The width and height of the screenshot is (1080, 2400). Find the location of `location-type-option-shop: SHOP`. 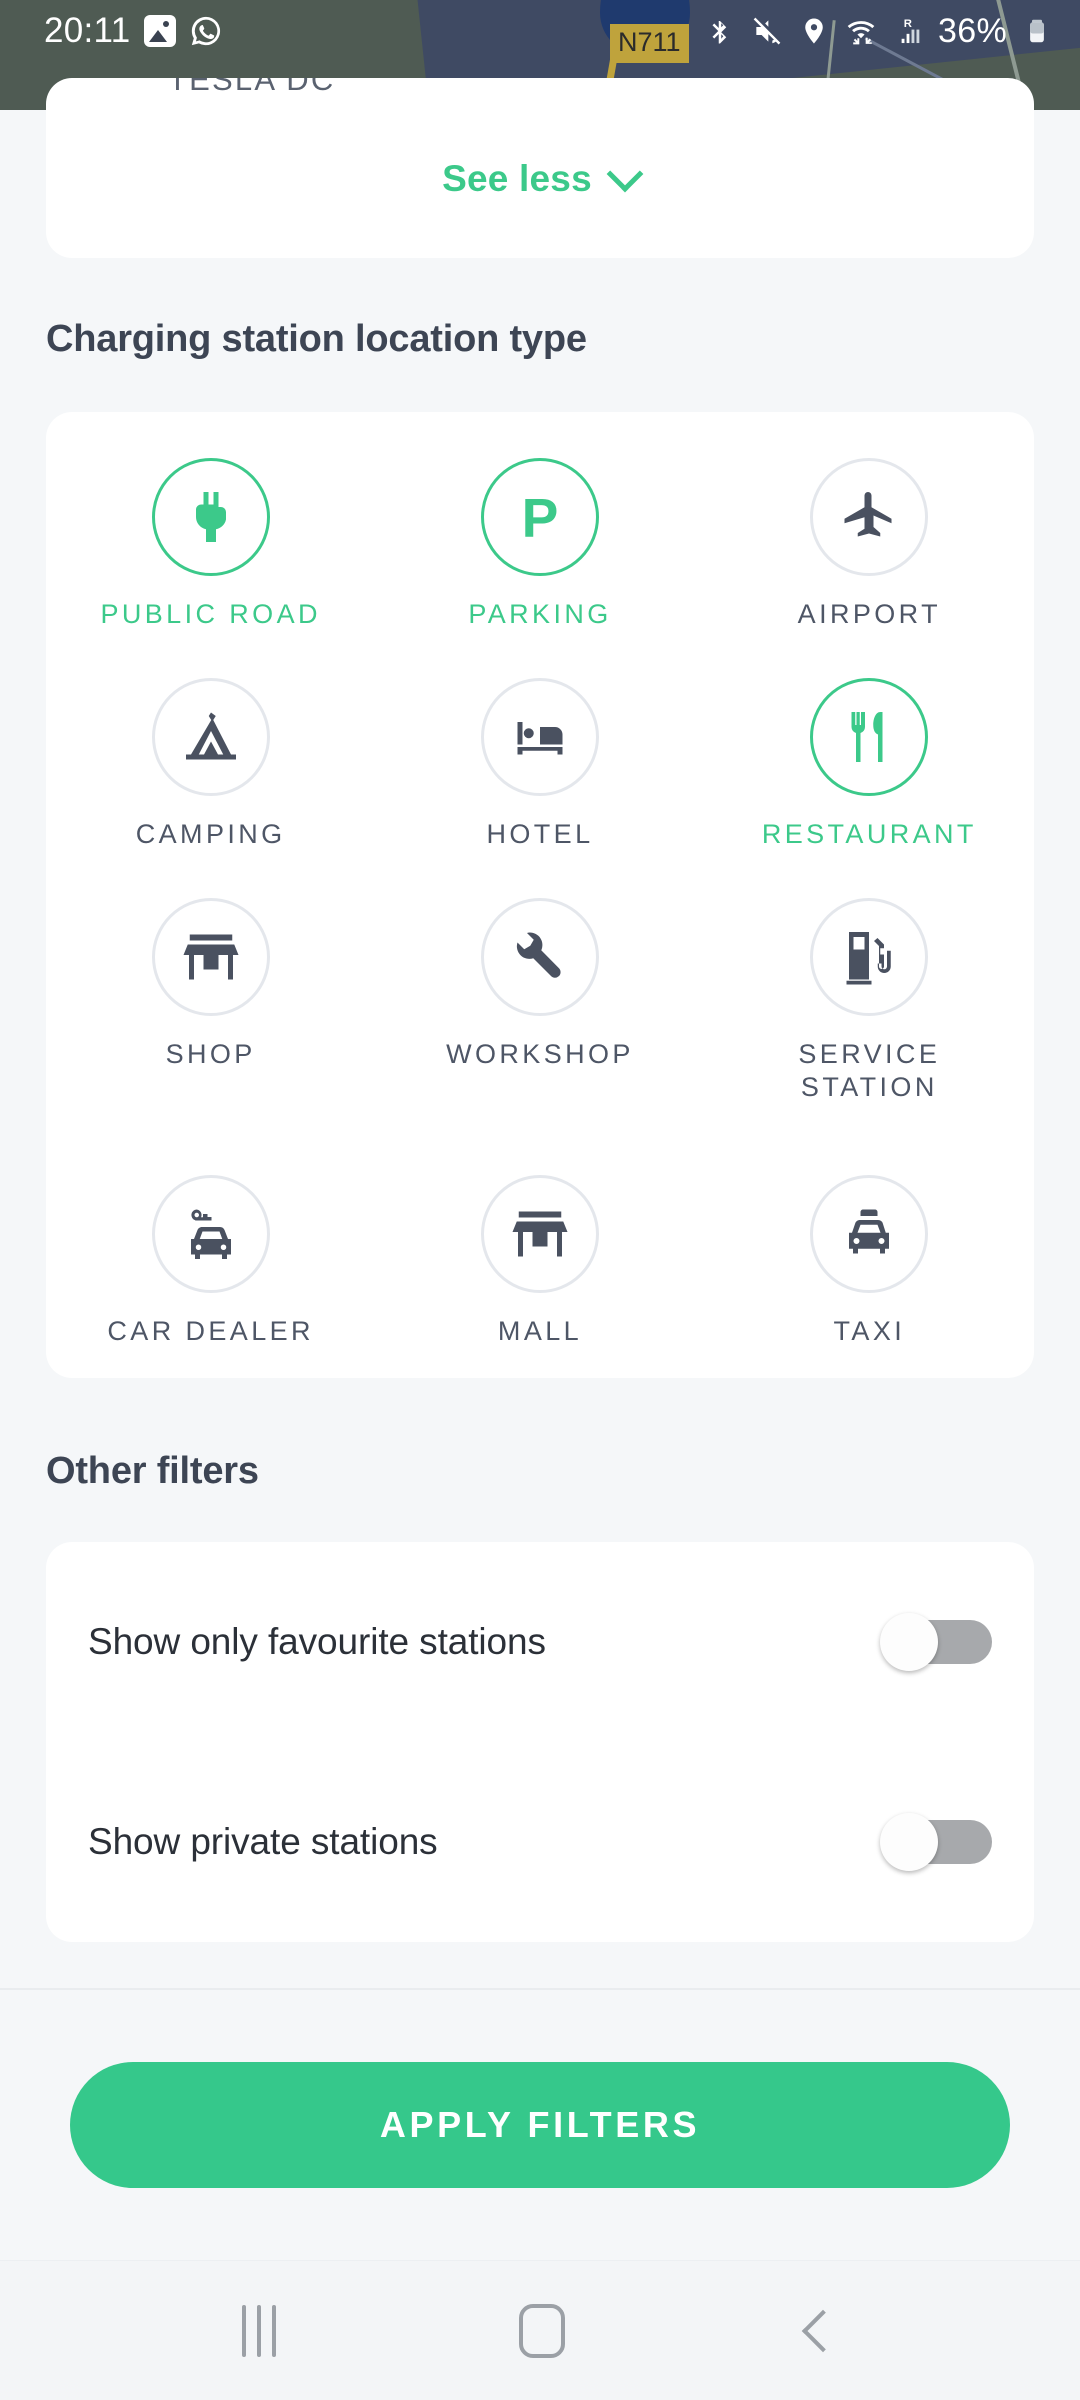

location-type-option-shop: SHOP is located at coordinates (210, 1001).